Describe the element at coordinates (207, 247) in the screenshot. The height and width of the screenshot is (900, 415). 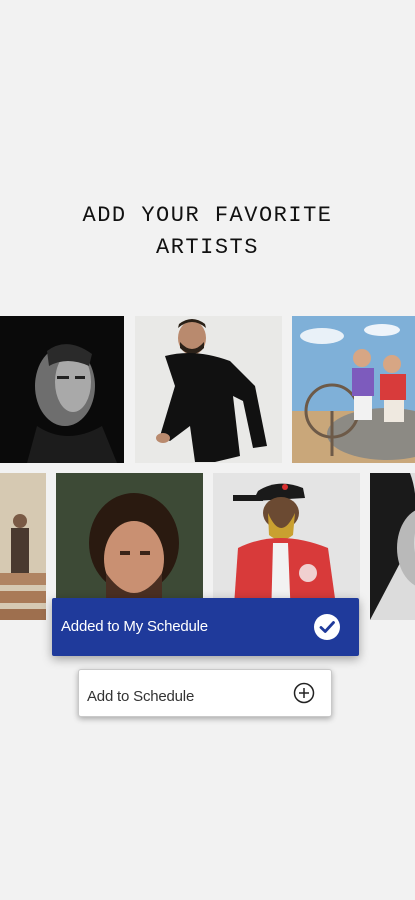
I see `page-title-line-2: ARTISTS` at that location.